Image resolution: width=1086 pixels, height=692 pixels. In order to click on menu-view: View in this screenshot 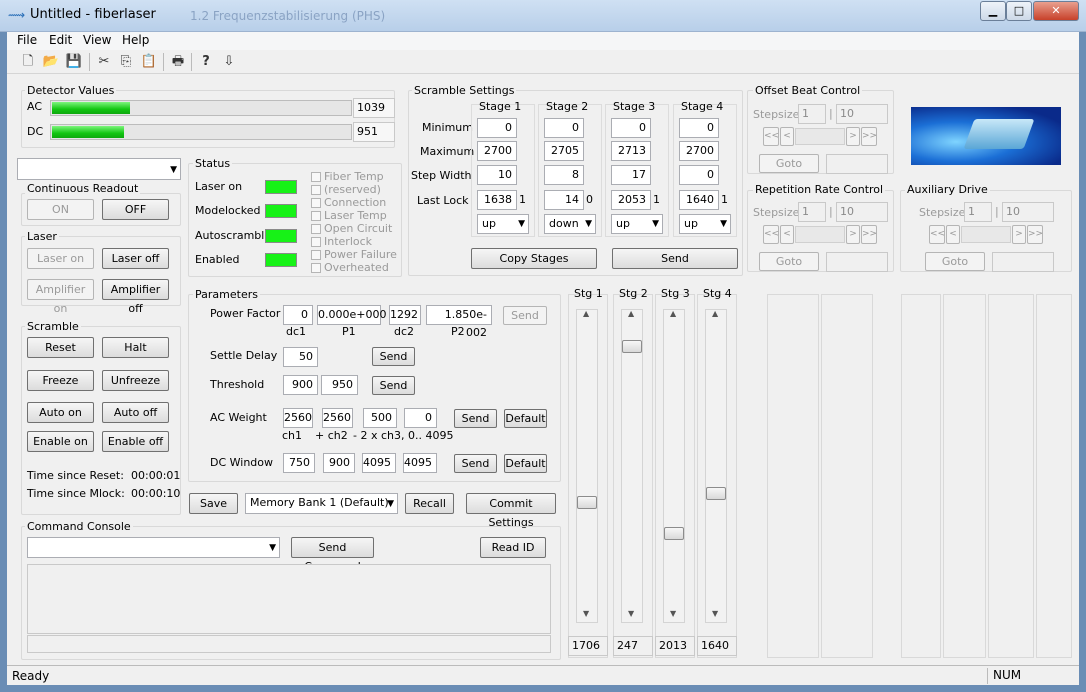, I will do `click(97, 40)`.